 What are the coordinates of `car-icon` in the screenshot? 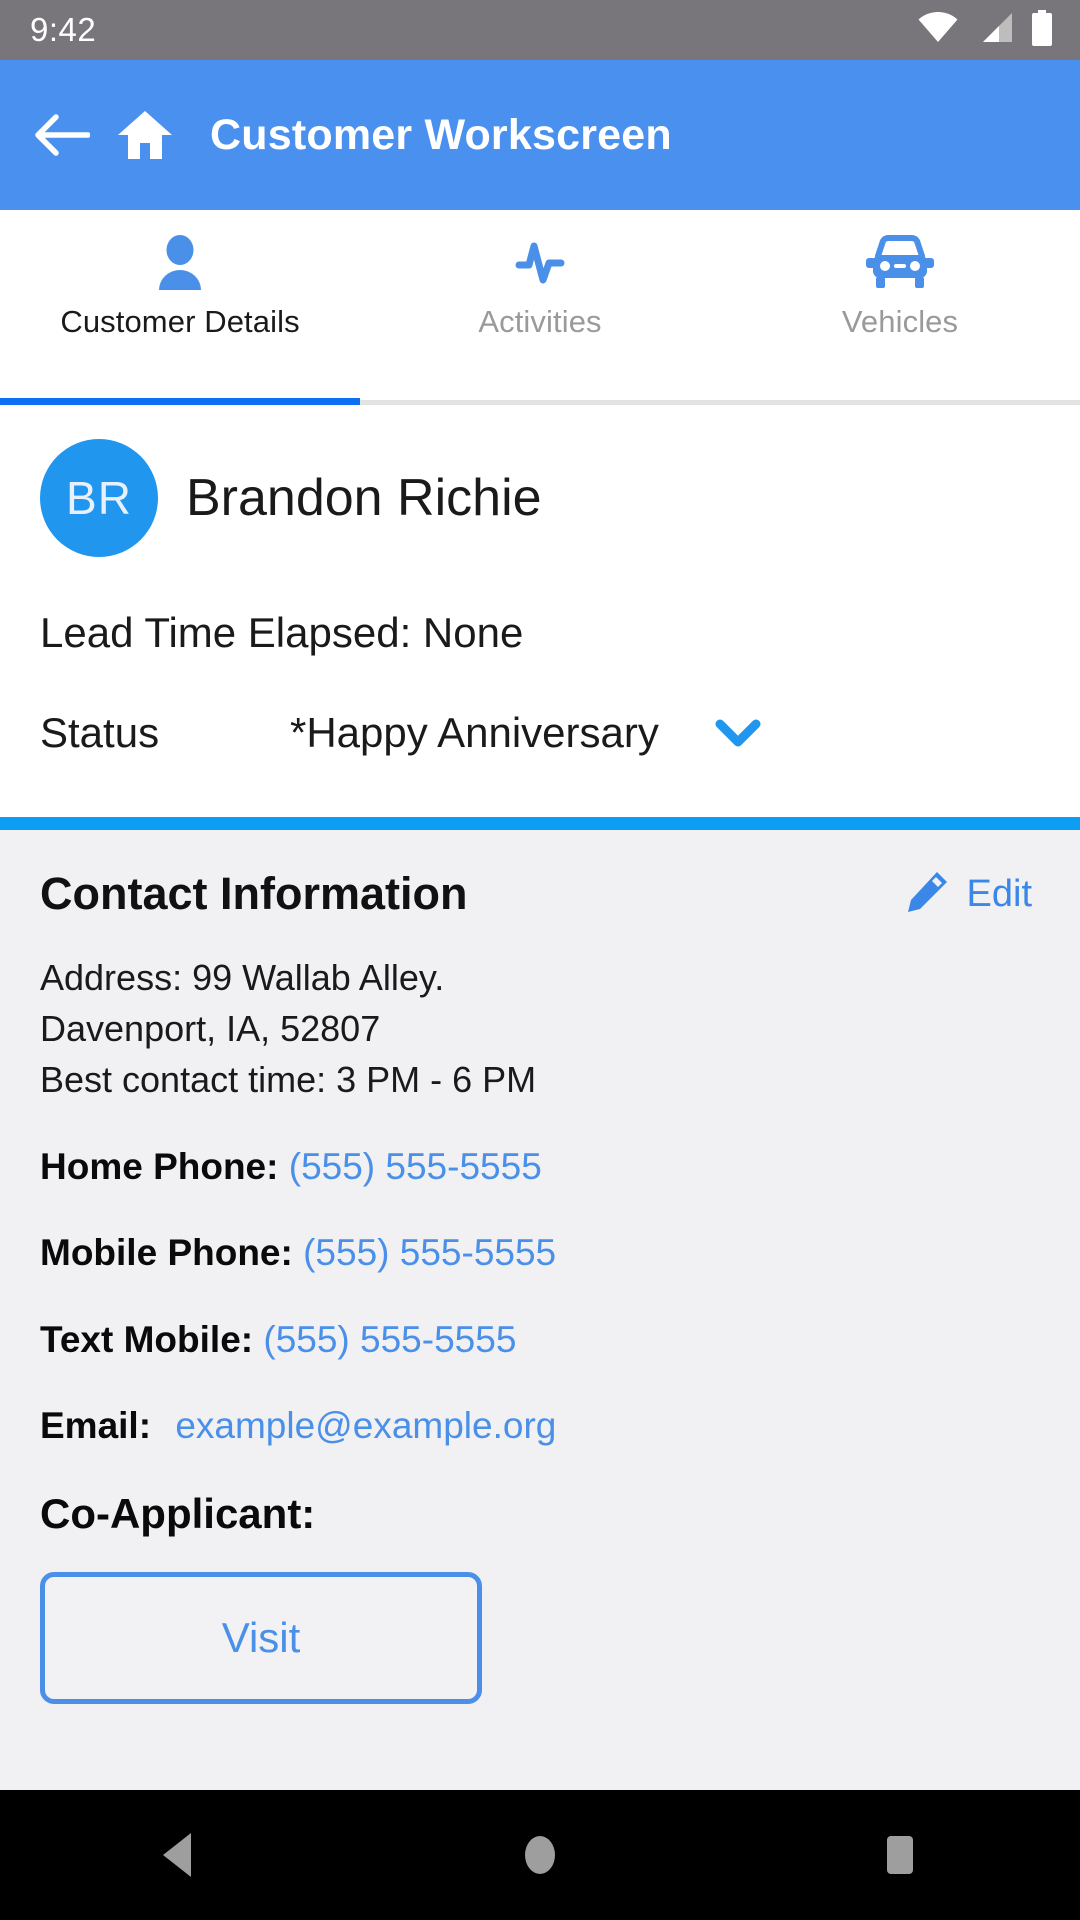 It's located at (900, 263).